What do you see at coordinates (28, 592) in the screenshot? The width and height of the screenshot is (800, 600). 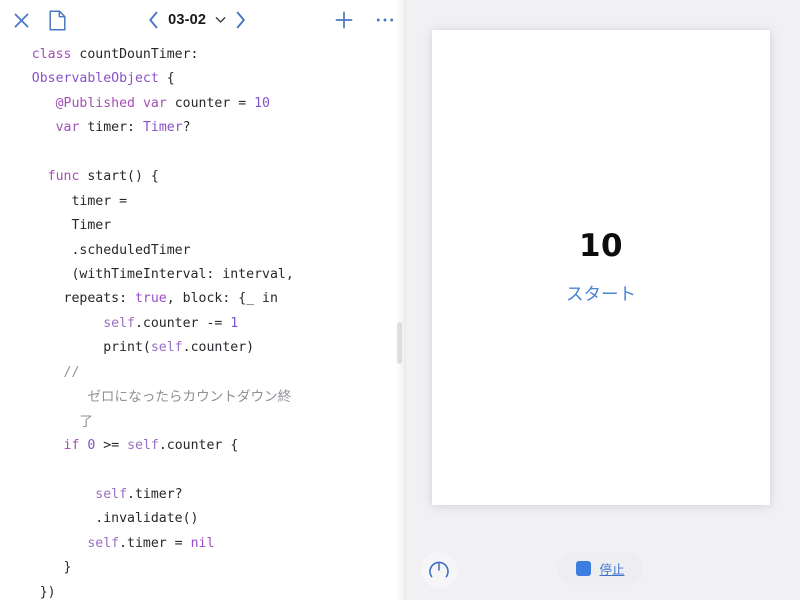 I see `code-line: })` at bounding box center [28, 592].